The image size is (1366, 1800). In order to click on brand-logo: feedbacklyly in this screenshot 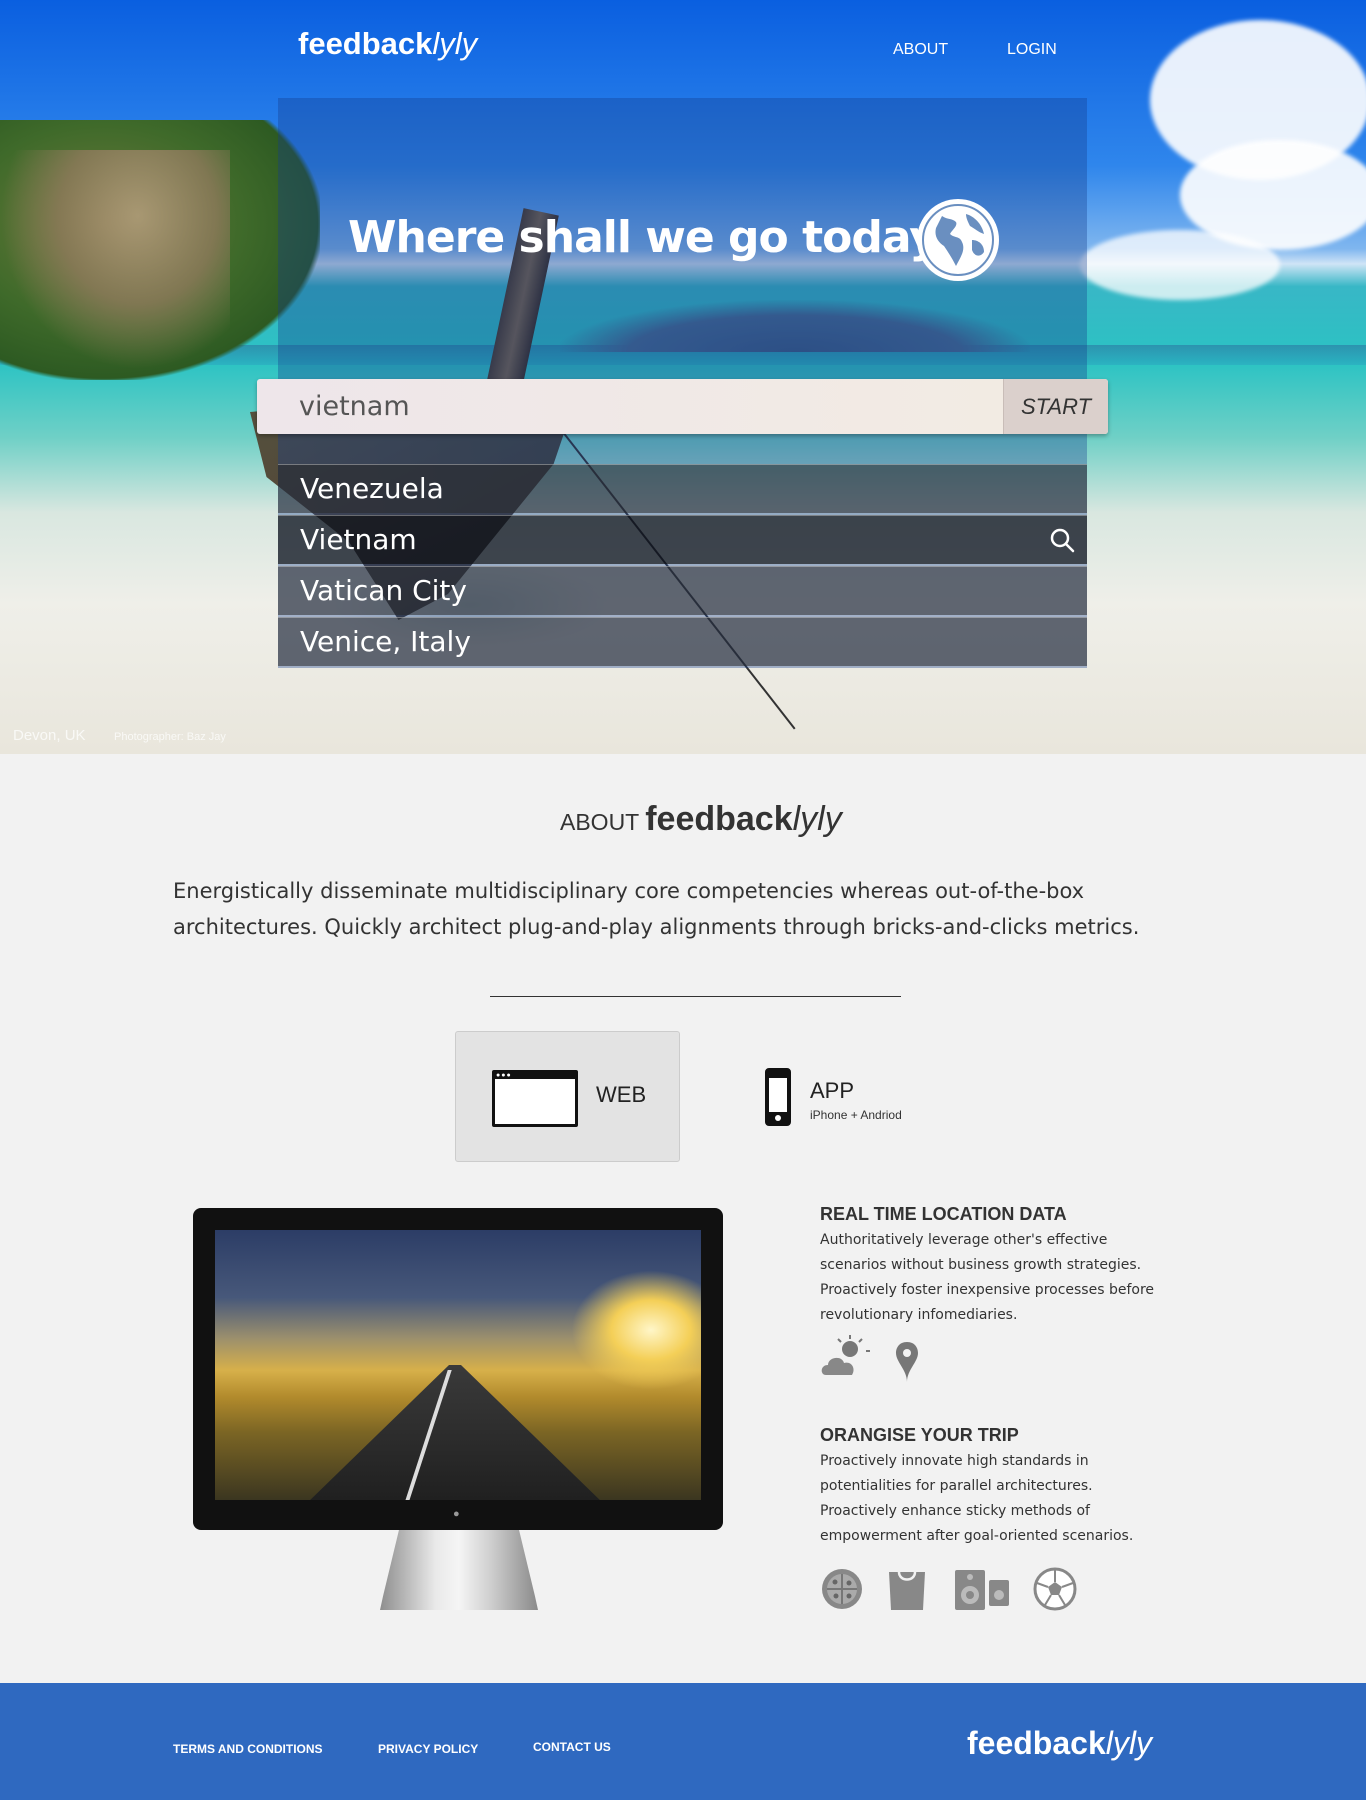, I will do `click(387, 44)`.